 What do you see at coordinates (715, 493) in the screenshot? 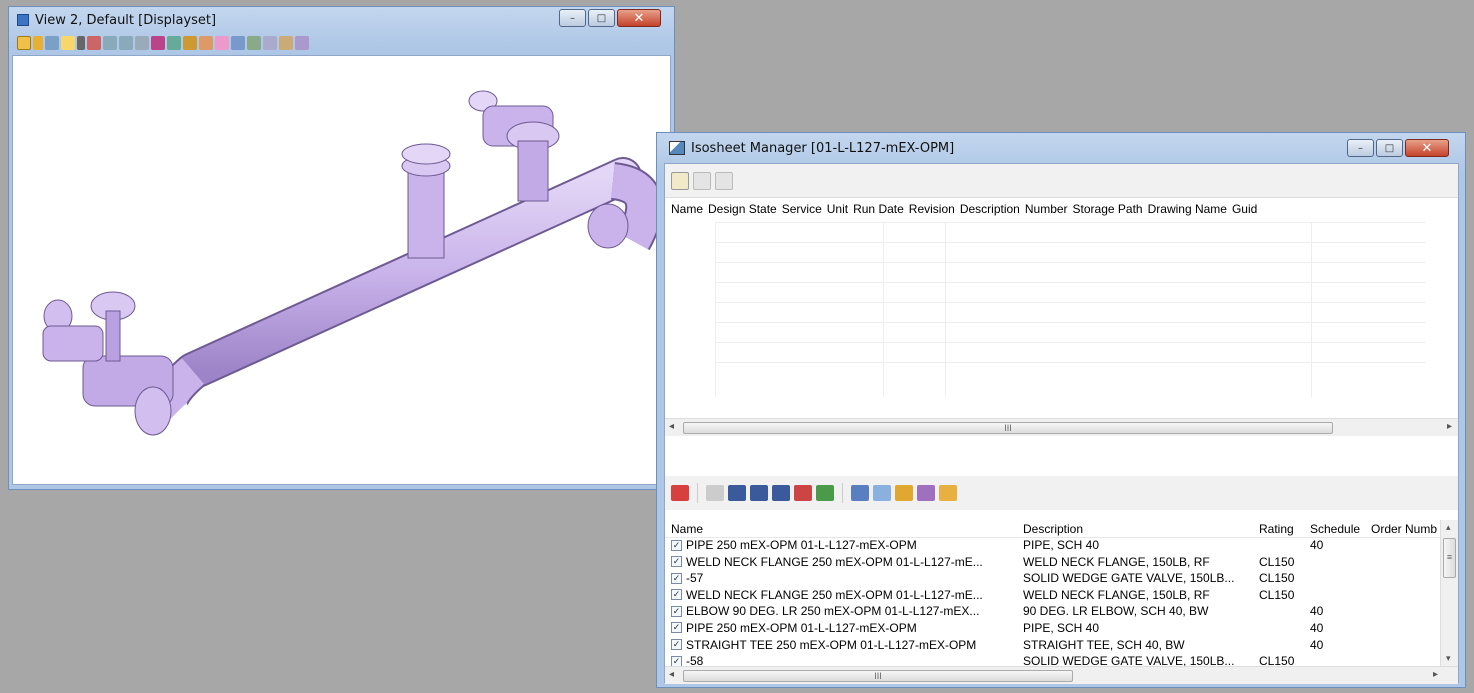
I see `select-components-icon` at bounding box center [715, 493].